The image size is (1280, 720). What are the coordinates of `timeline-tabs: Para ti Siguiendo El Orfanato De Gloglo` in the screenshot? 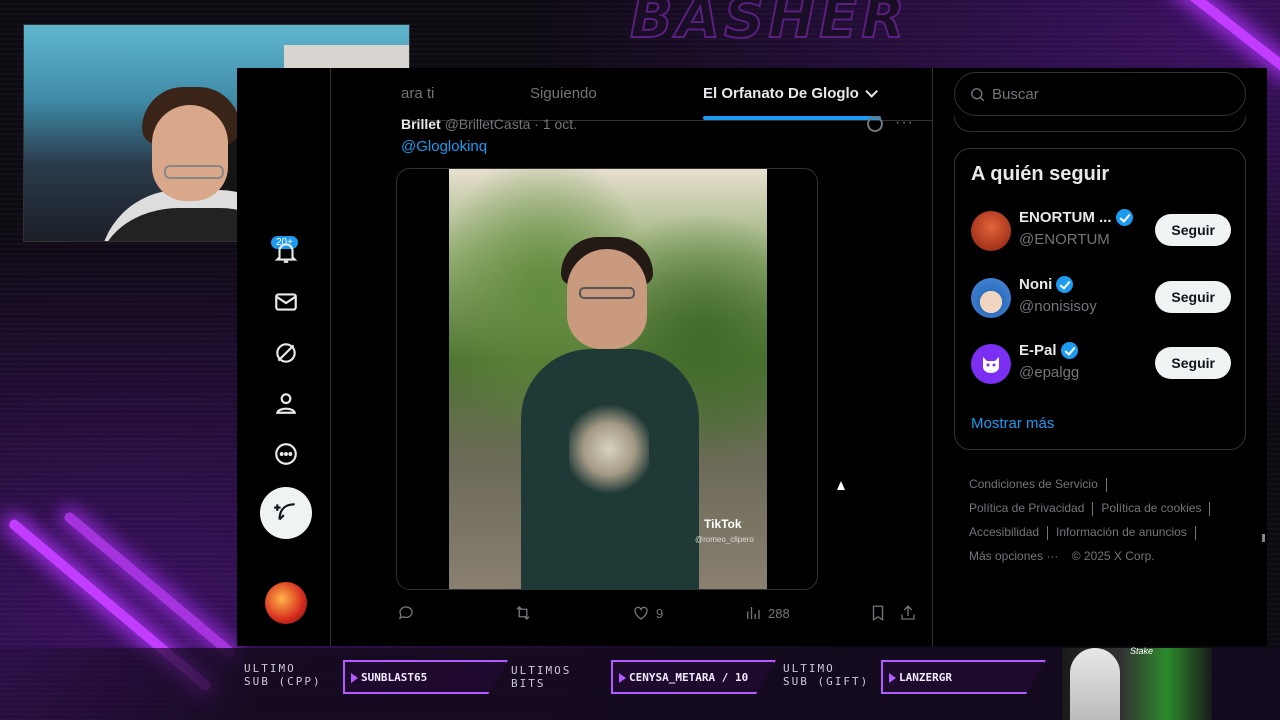 It's located at (631, 94).